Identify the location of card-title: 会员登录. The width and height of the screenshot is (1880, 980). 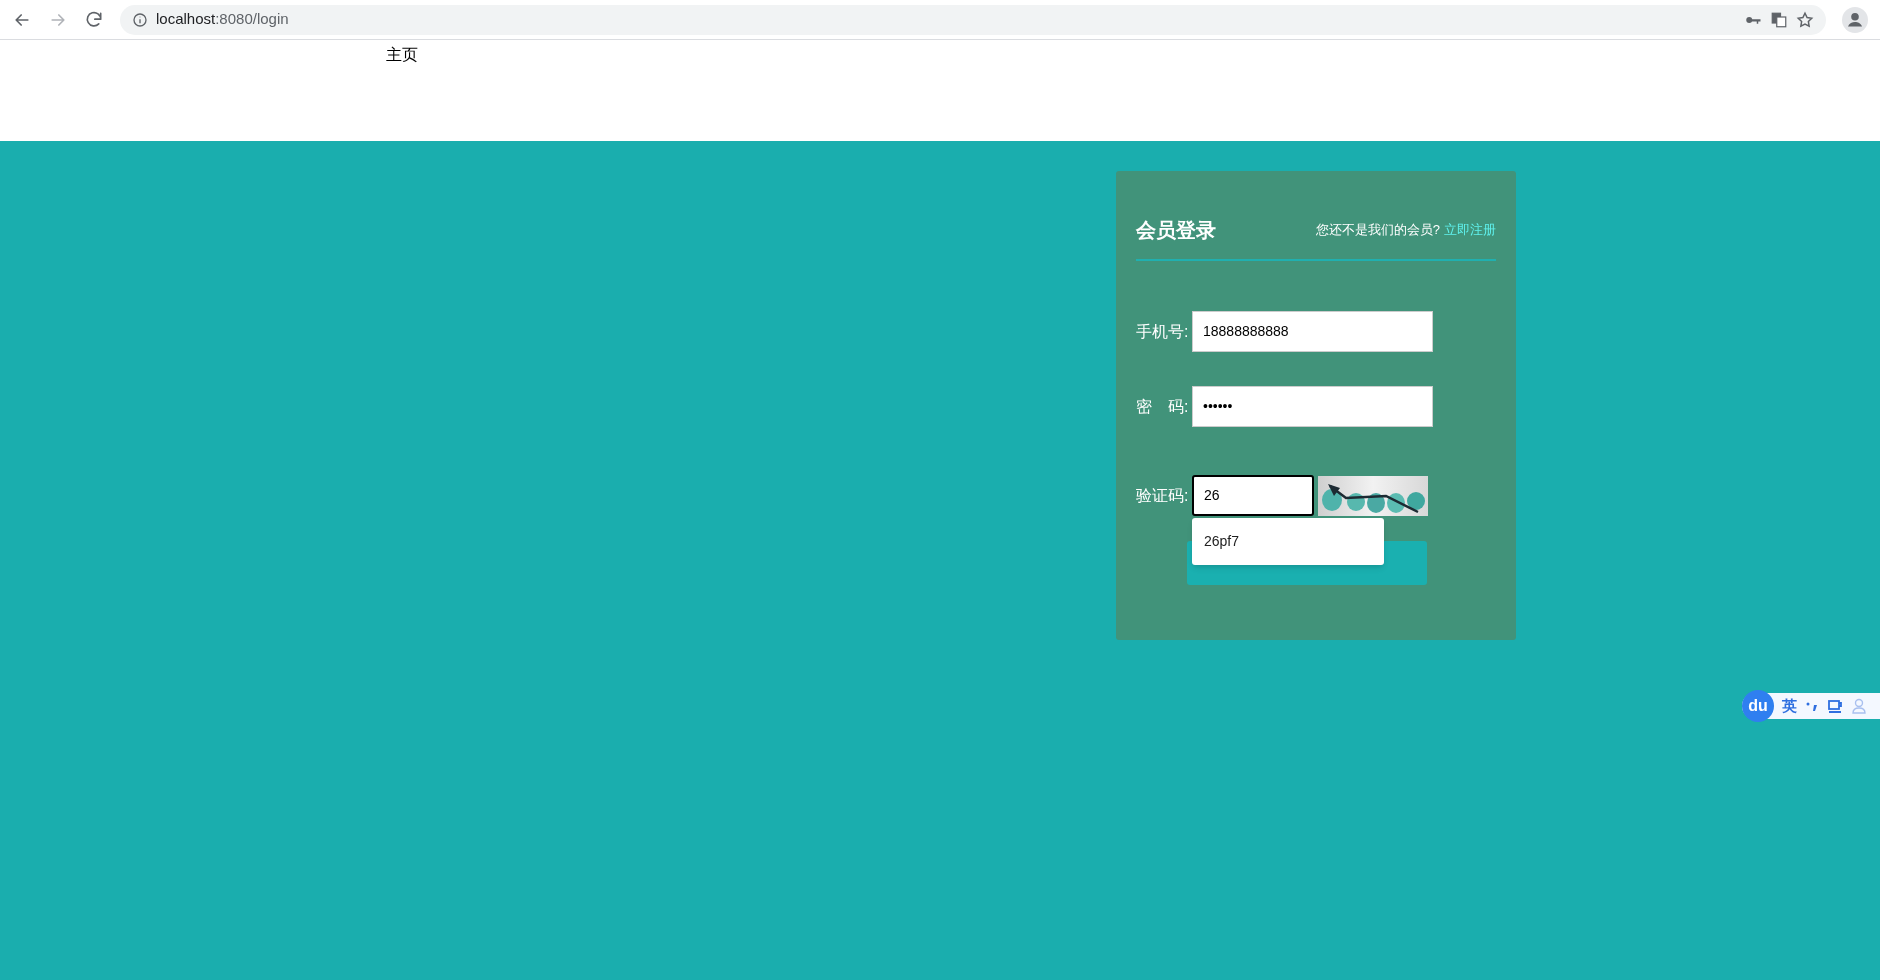
(1176, 230).